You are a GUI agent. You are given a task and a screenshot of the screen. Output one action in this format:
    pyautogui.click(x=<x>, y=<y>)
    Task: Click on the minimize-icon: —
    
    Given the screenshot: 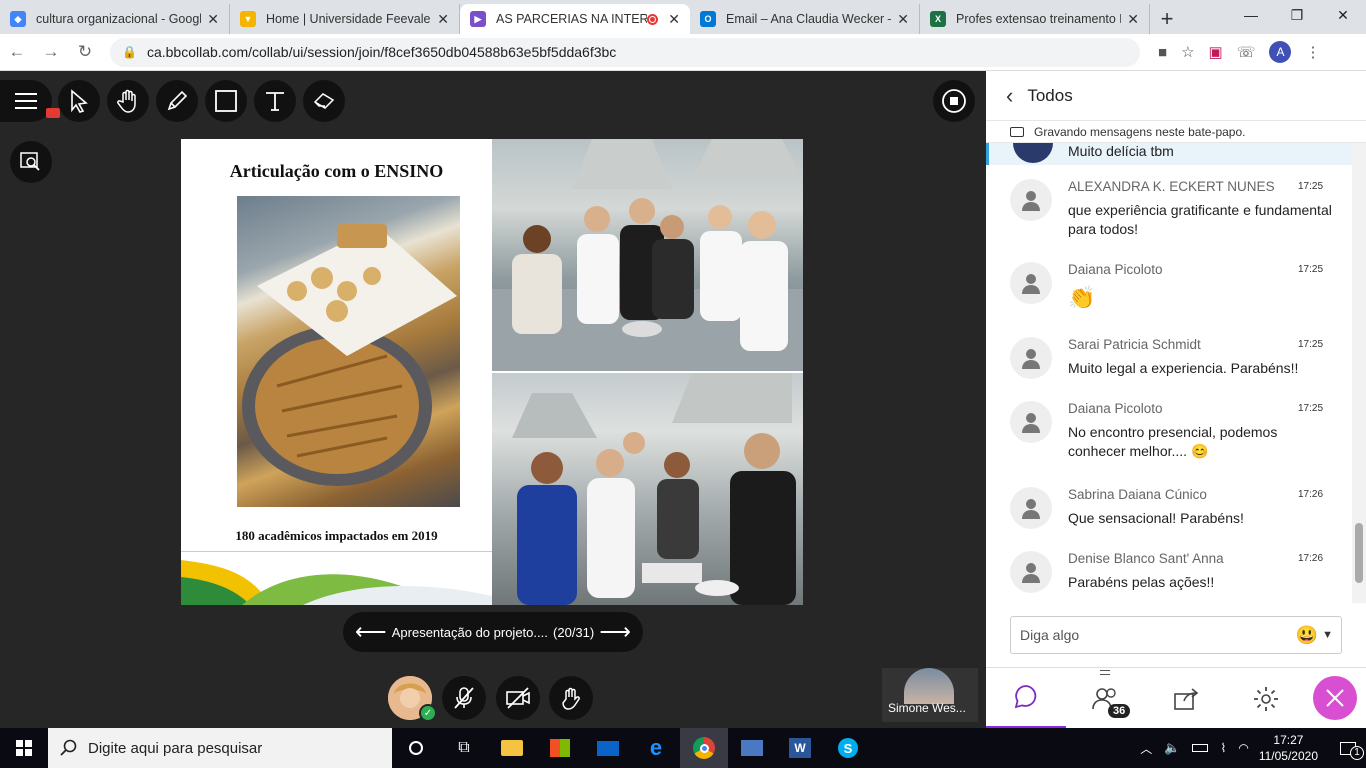 What is the action you would take?
    pyautogui.click(x=1251, y=15)
    